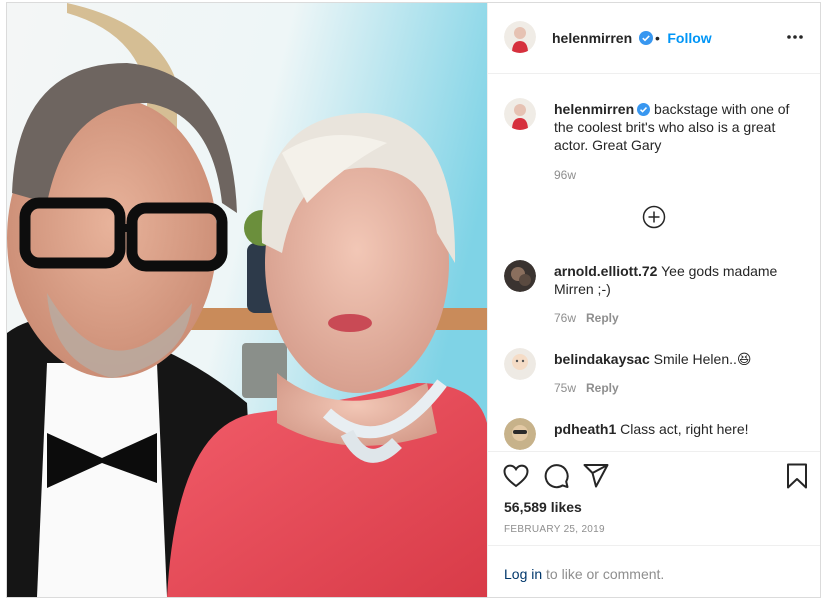  I want to click on likes-count: 56,589 likes, so click(543, 507).